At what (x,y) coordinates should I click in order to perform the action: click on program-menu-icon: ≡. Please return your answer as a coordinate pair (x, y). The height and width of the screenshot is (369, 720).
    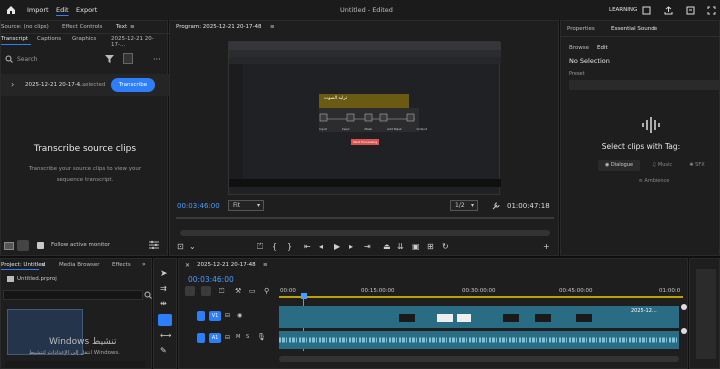
    Looking at the image, I should click on (272, 27).